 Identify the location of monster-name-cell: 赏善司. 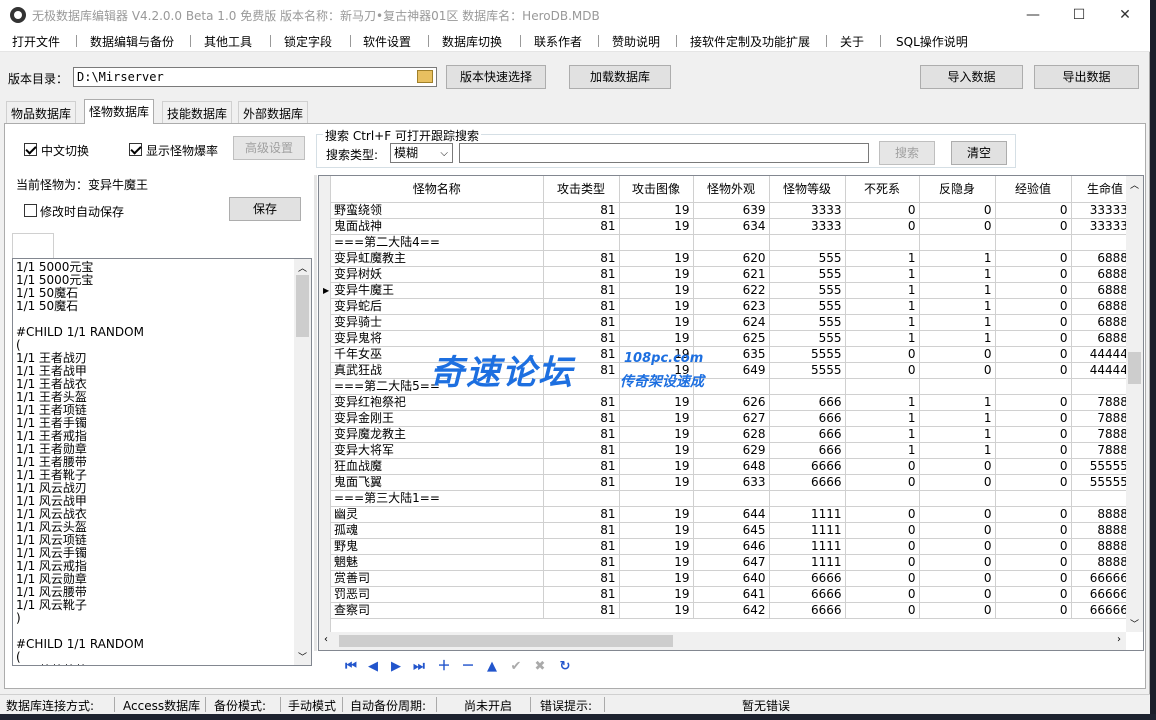
(437, 578).